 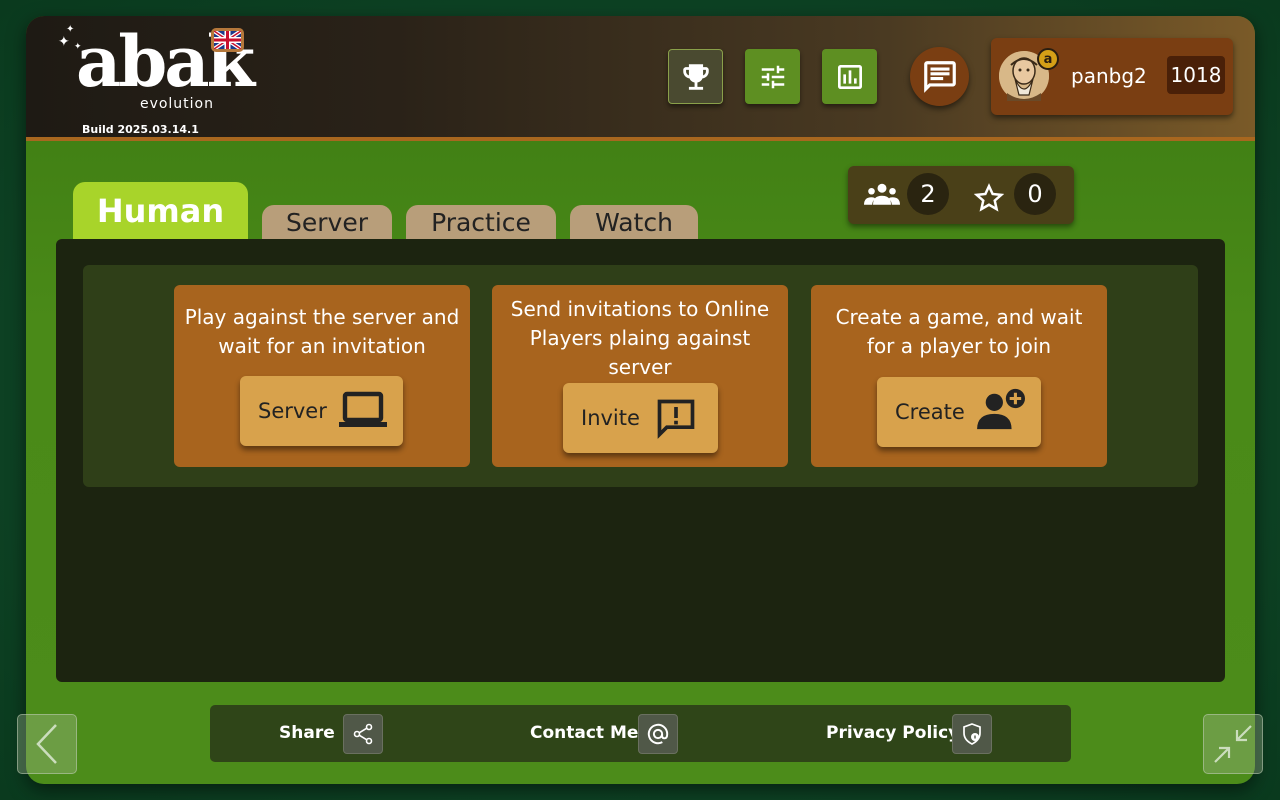 What do you see at coordinates (327, 222) in the screenshot?
I see `tab-server: Server` at bounding box center [327, 222].